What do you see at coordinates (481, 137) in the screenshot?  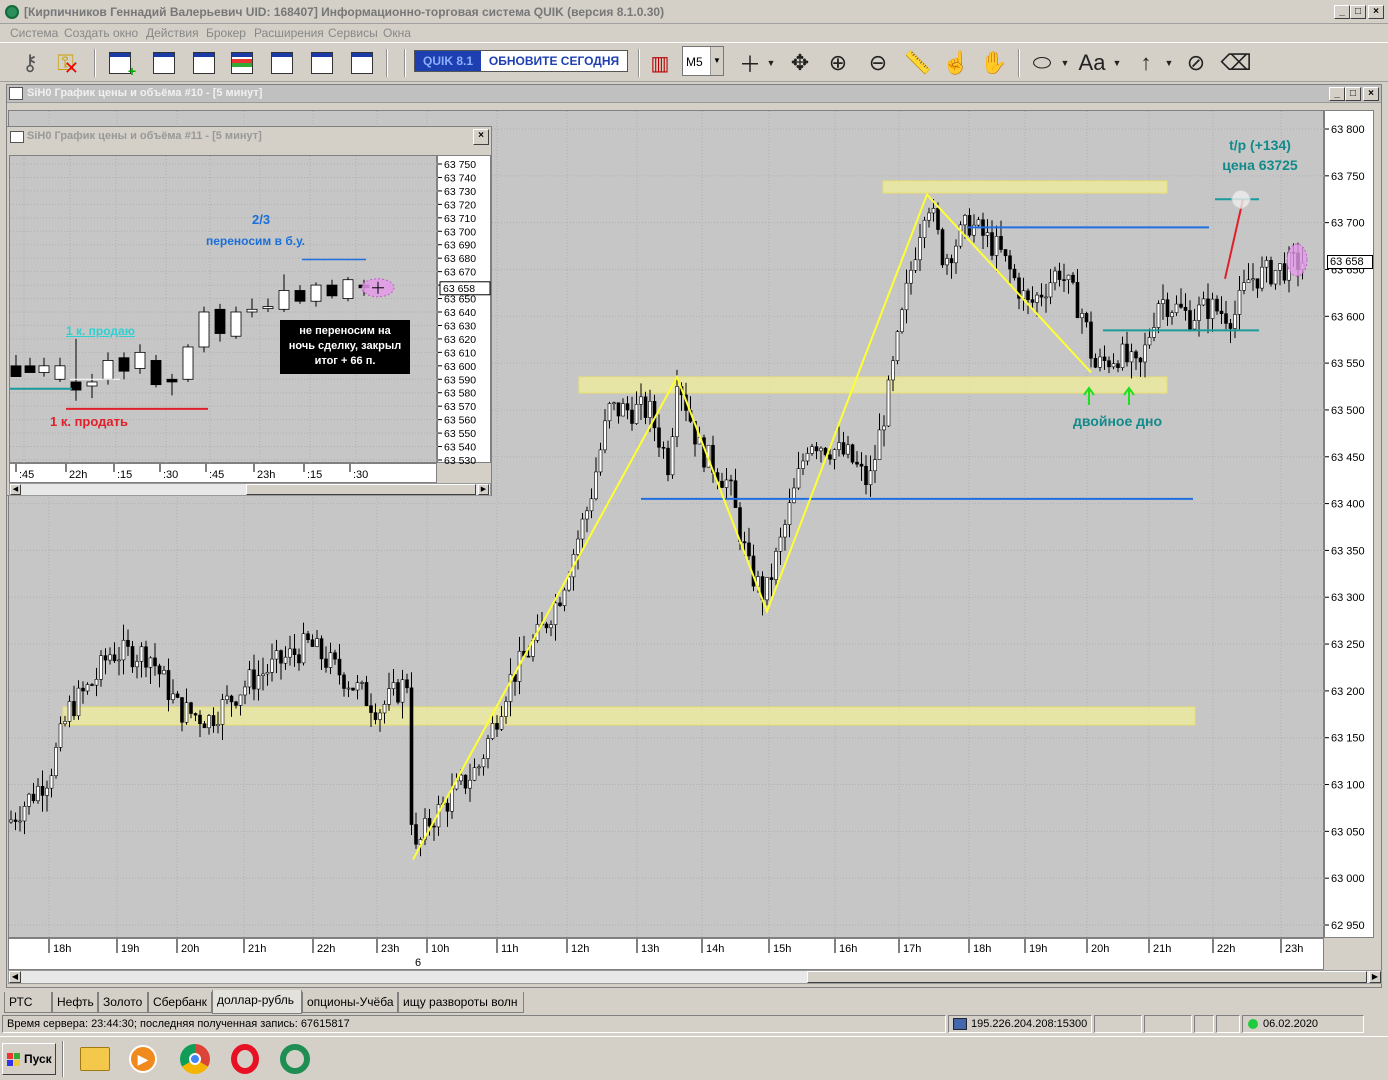 I see `sub-close-icon: ×` at bounding box center [481, 137].